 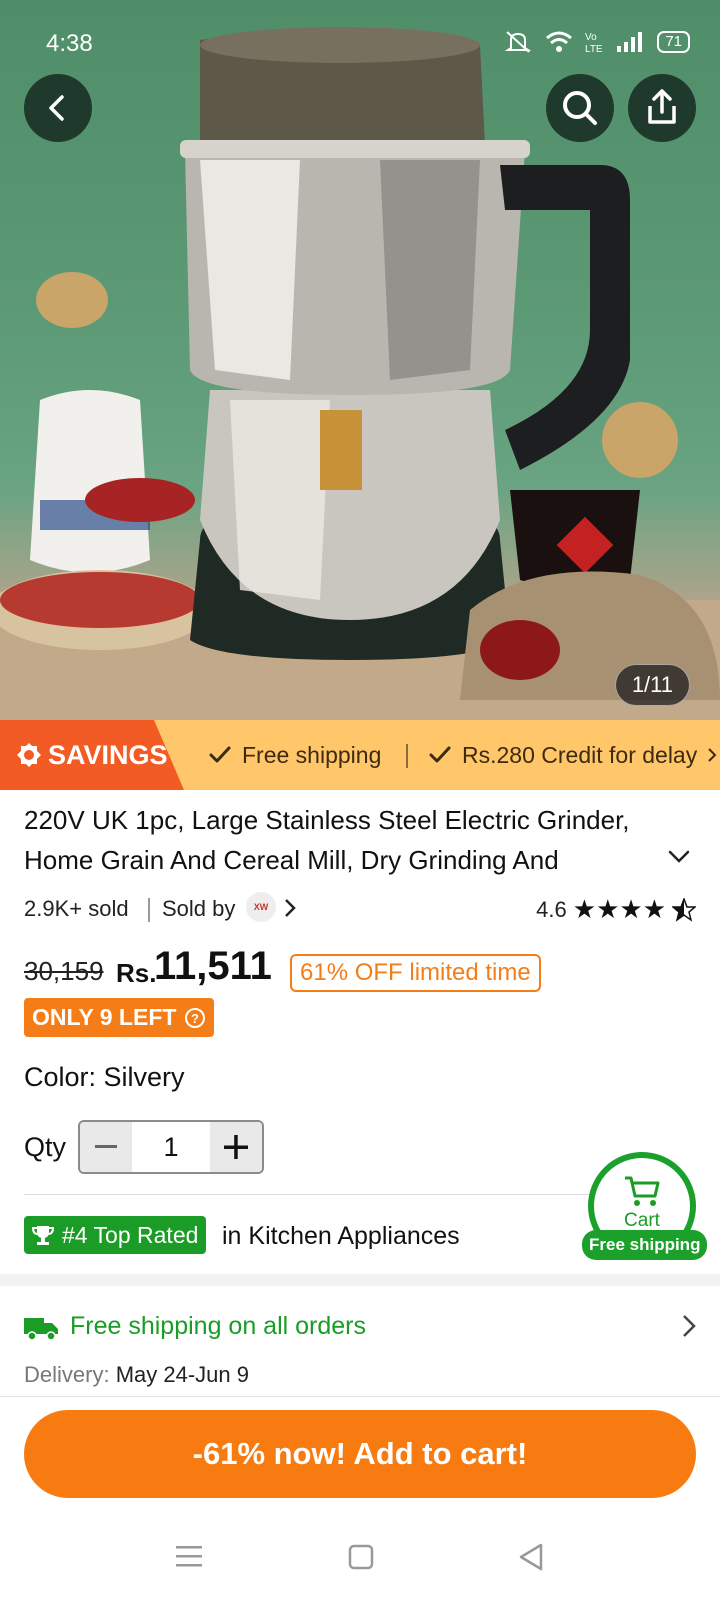 I want to click on status-time: 4:38, so click(x=69, y=43).